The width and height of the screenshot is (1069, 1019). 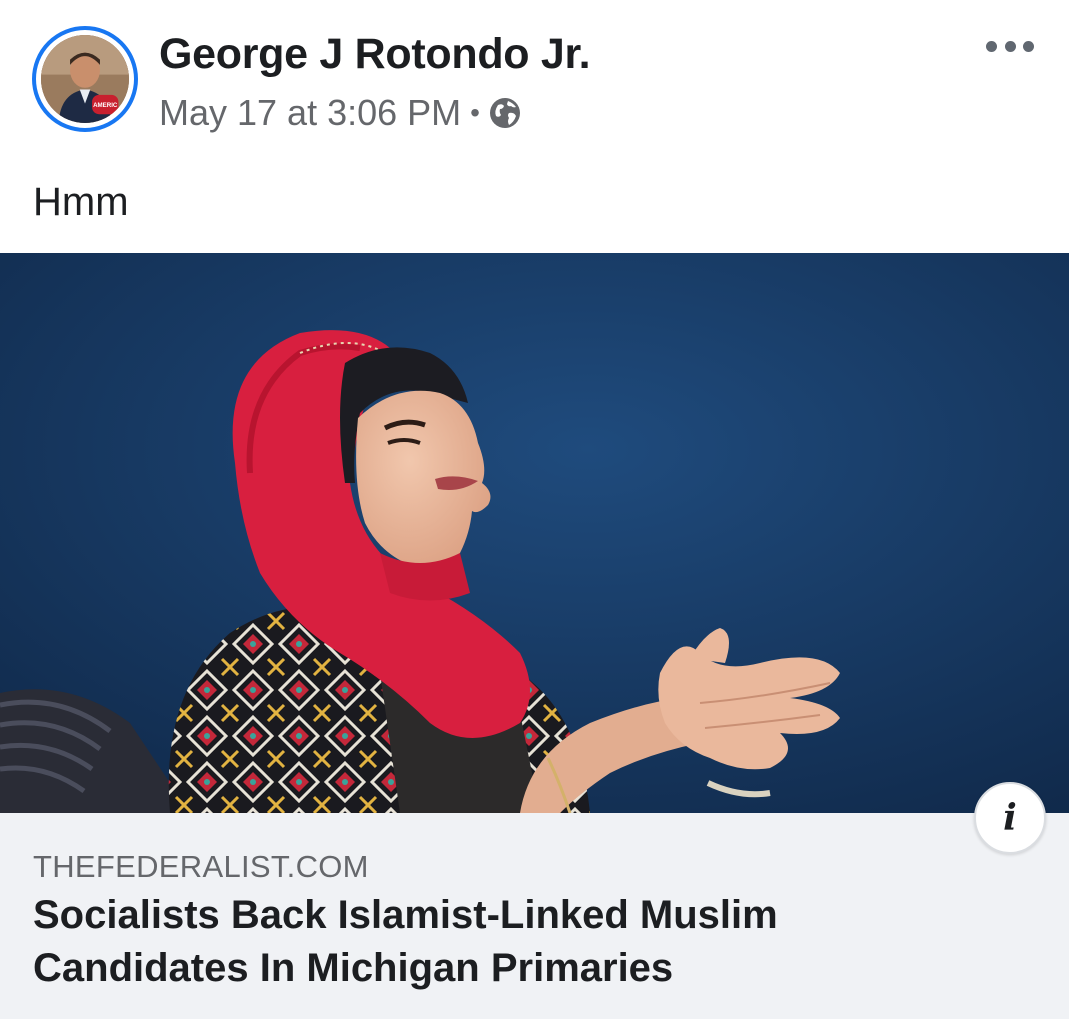 I want to click on post-meta: May 17 at 3:06 PM •, so click(x=340, y=113).